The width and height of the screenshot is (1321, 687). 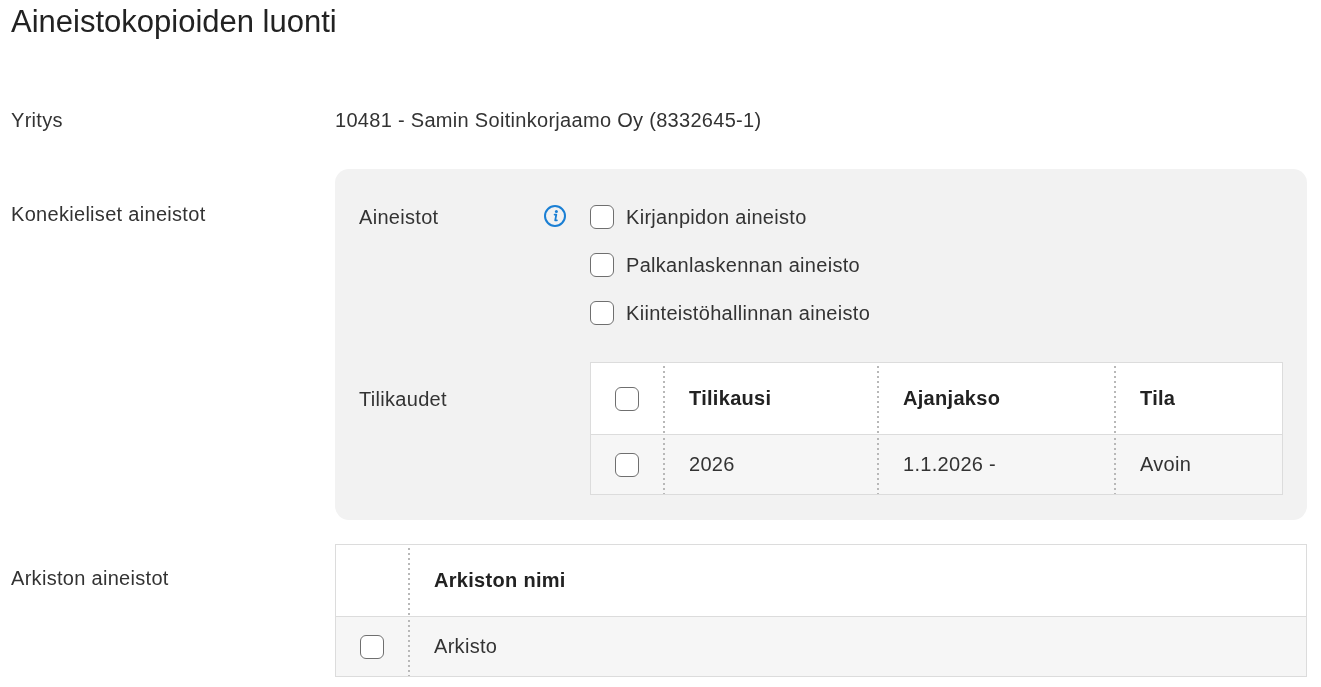 What do you see at coordinates (748, 313) in the screenshot?
I see `checkbox-label: Kiinteistöhallinnan aineisto` at bounding box center [748, 313].